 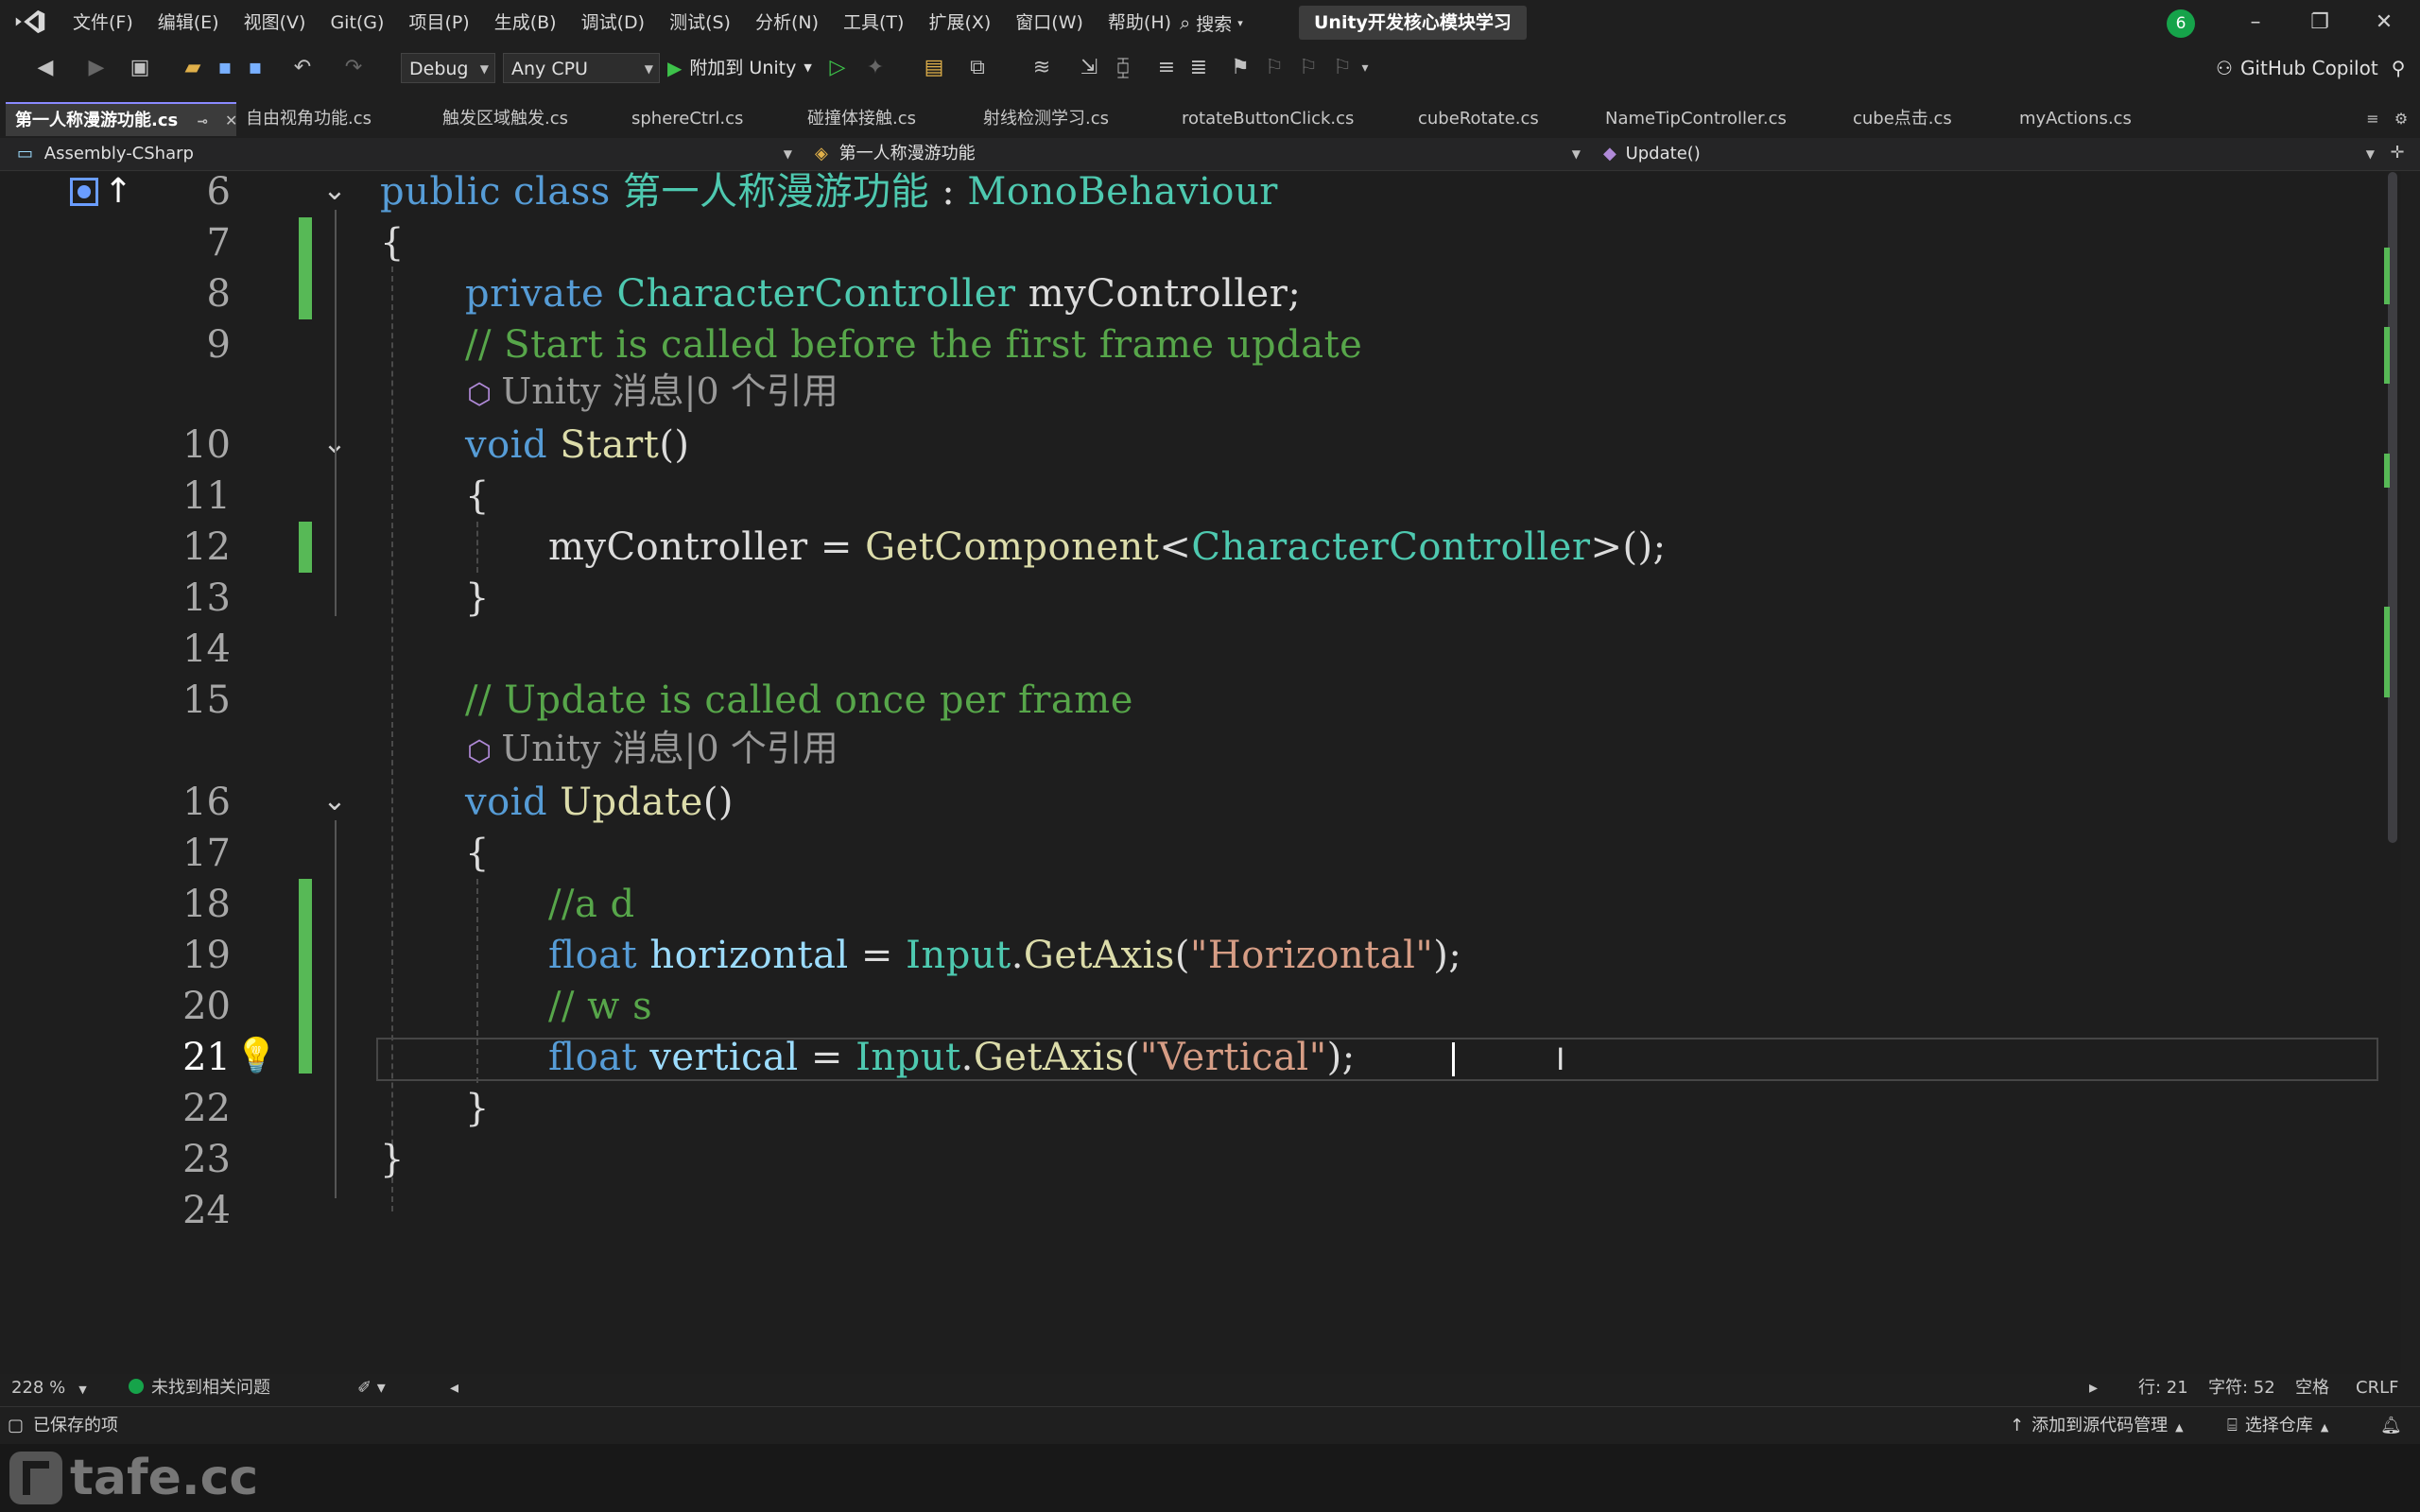 What do you see at coordinates (1140, 22) in the screenshot?
I see `menu-help: 帮助(H)` at bounding box center [1140, 22].